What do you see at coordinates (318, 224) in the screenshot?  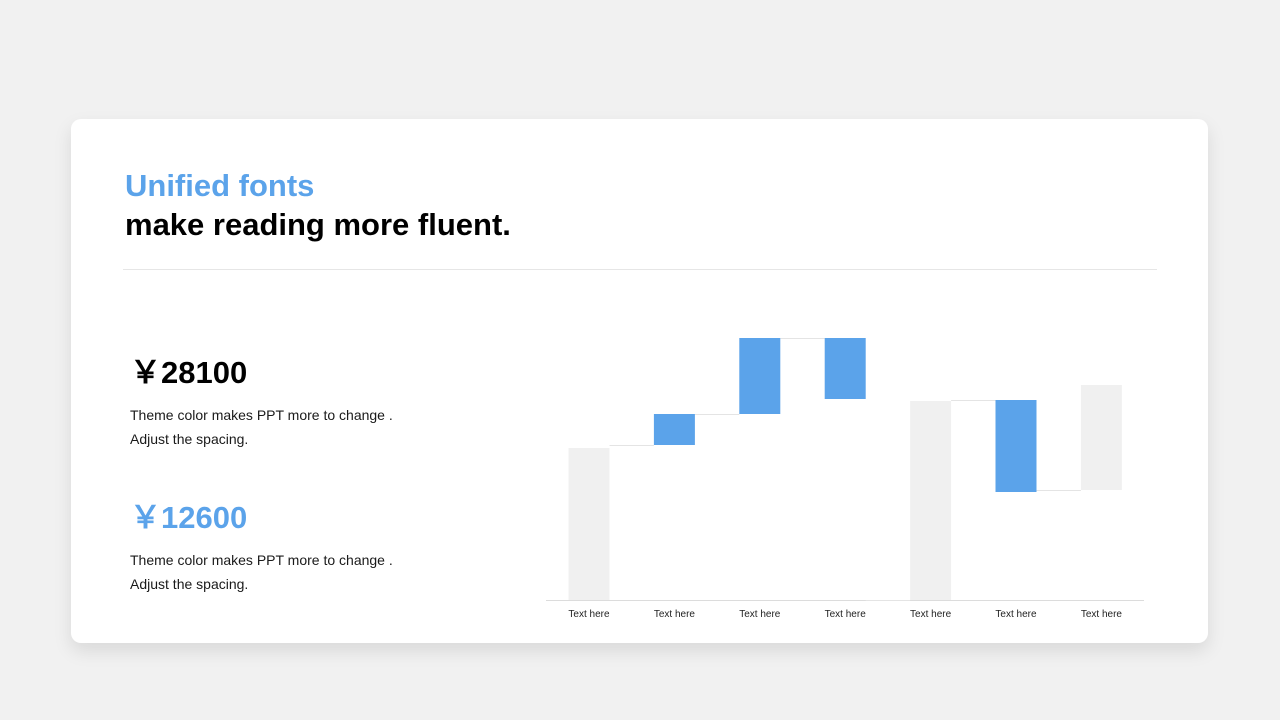 I see `main-title: make reading more fluent.` at bounding box center [318, 224].